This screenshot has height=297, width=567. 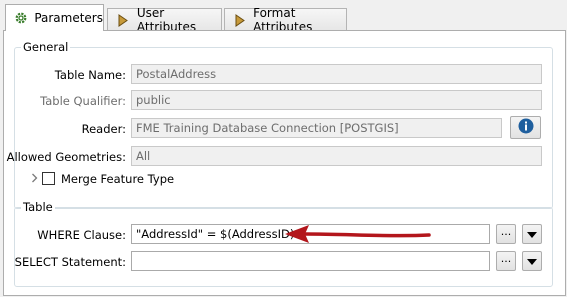 What do you see at coordinates (21, 18) in the screenshot?
I see `gear-icon` at bounding box center [21, 18].